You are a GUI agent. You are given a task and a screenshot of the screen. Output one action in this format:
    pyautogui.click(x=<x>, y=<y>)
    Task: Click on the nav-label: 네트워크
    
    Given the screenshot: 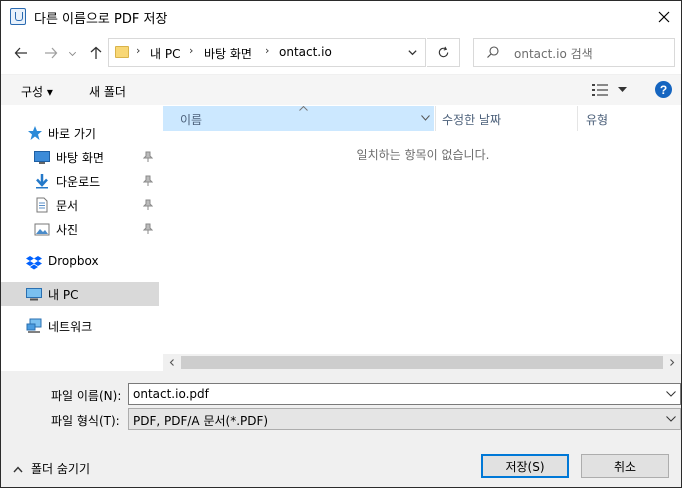 What is the action you would take?
    pyautogui.click(x=70, y=327)
    